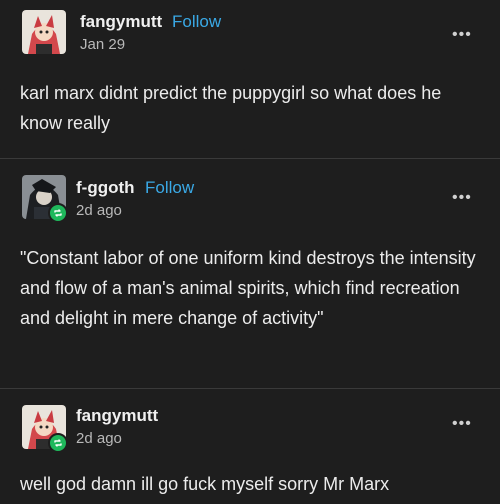 The height and width of the screenshot is (504, 500). I want to click on avatar, so click(44, 32).